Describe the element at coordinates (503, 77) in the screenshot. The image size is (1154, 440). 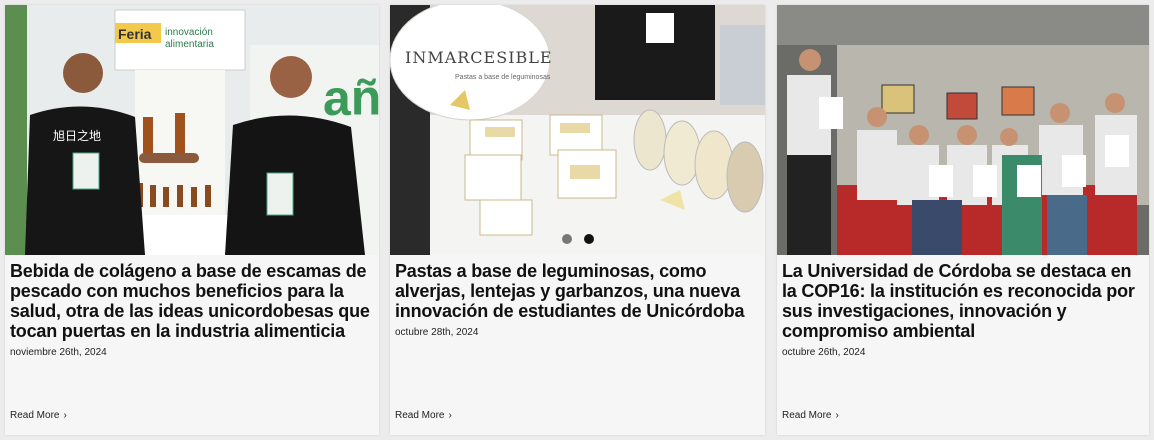
I see `svg-text: Pastas a base de leguminosas` at that location.